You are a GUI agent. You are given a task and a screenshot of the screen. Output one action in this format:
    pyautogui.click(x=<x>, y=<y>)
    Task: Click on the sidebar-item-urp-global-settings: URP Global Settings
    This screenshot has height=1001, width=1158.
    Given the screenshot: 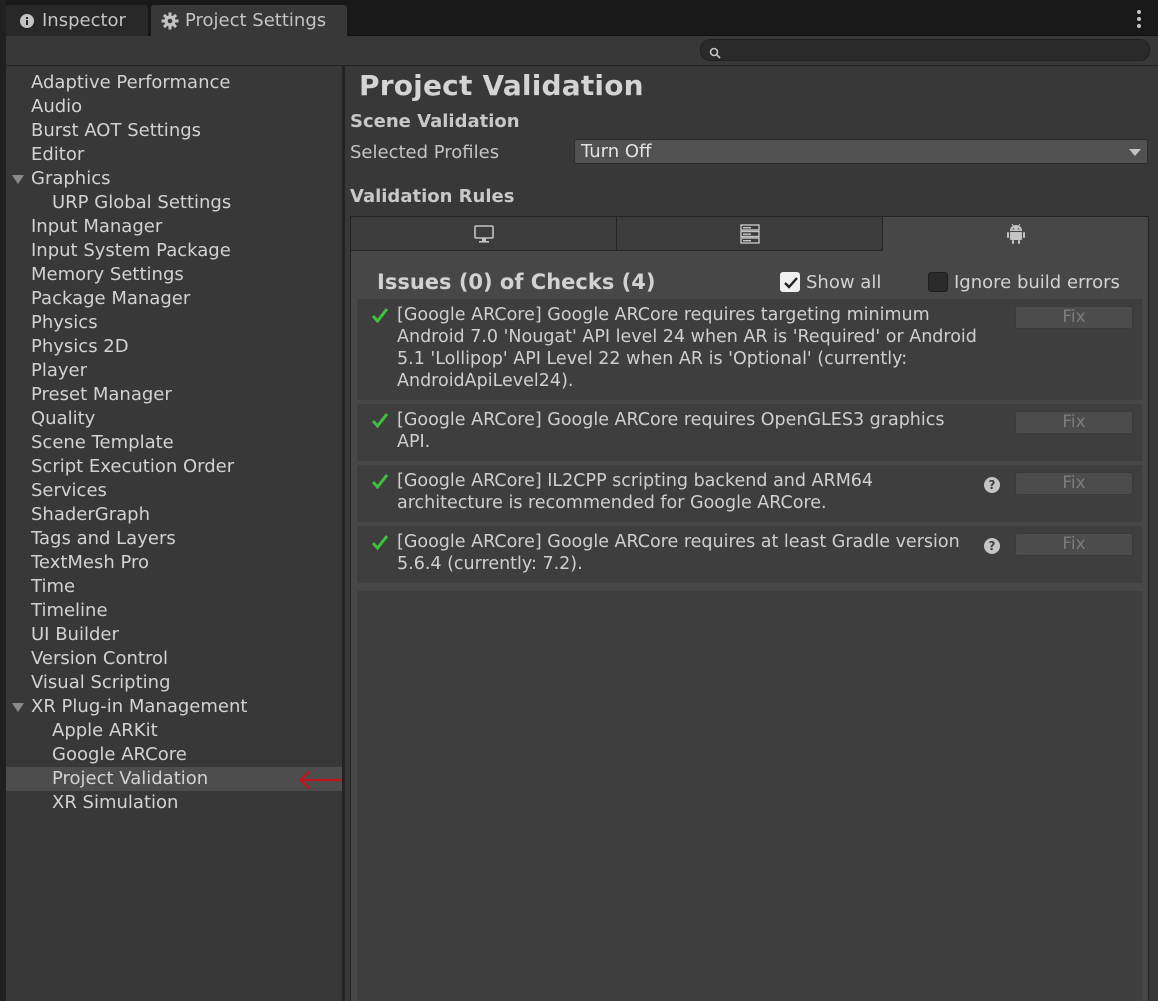 What is the action you would take?
    pyautogui.click(x=174, y=203)
    